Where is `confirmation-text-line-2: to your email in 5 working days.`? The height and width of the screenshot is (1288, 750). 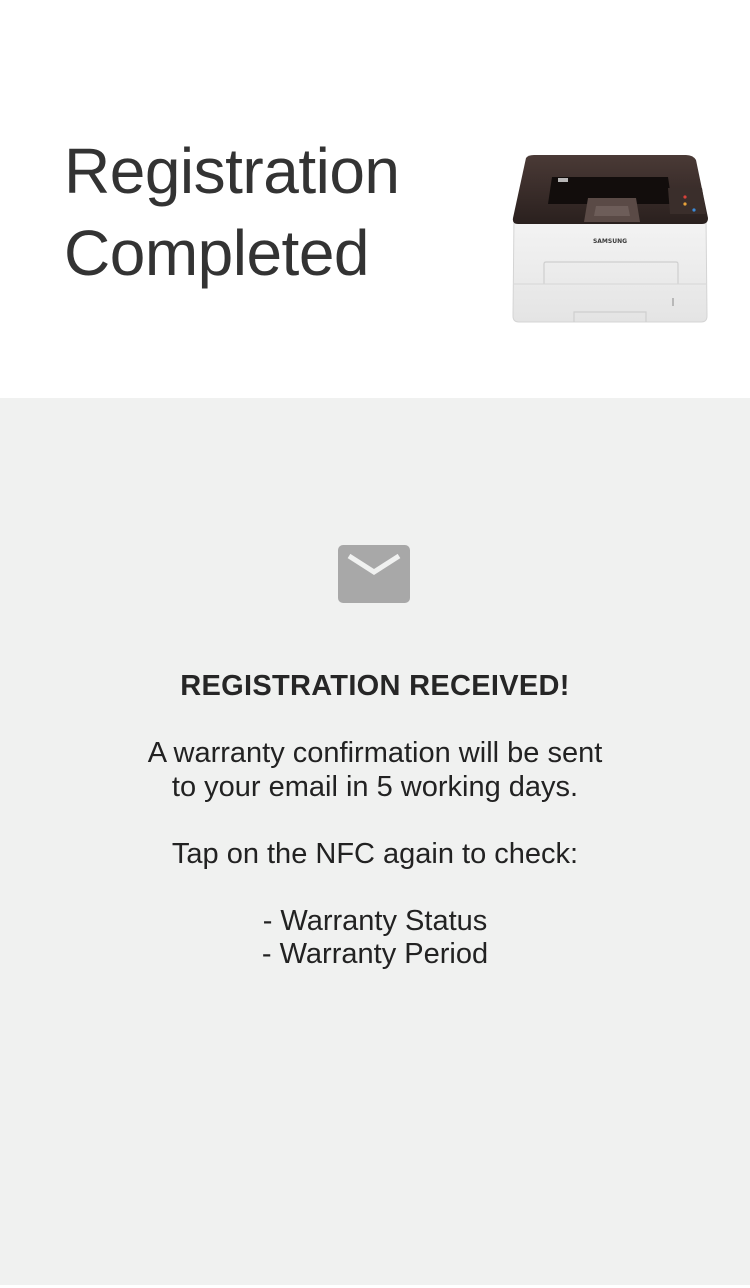
confirmation-text-line-2: to your email in 5 working days. is located at coordinates (375, 786).